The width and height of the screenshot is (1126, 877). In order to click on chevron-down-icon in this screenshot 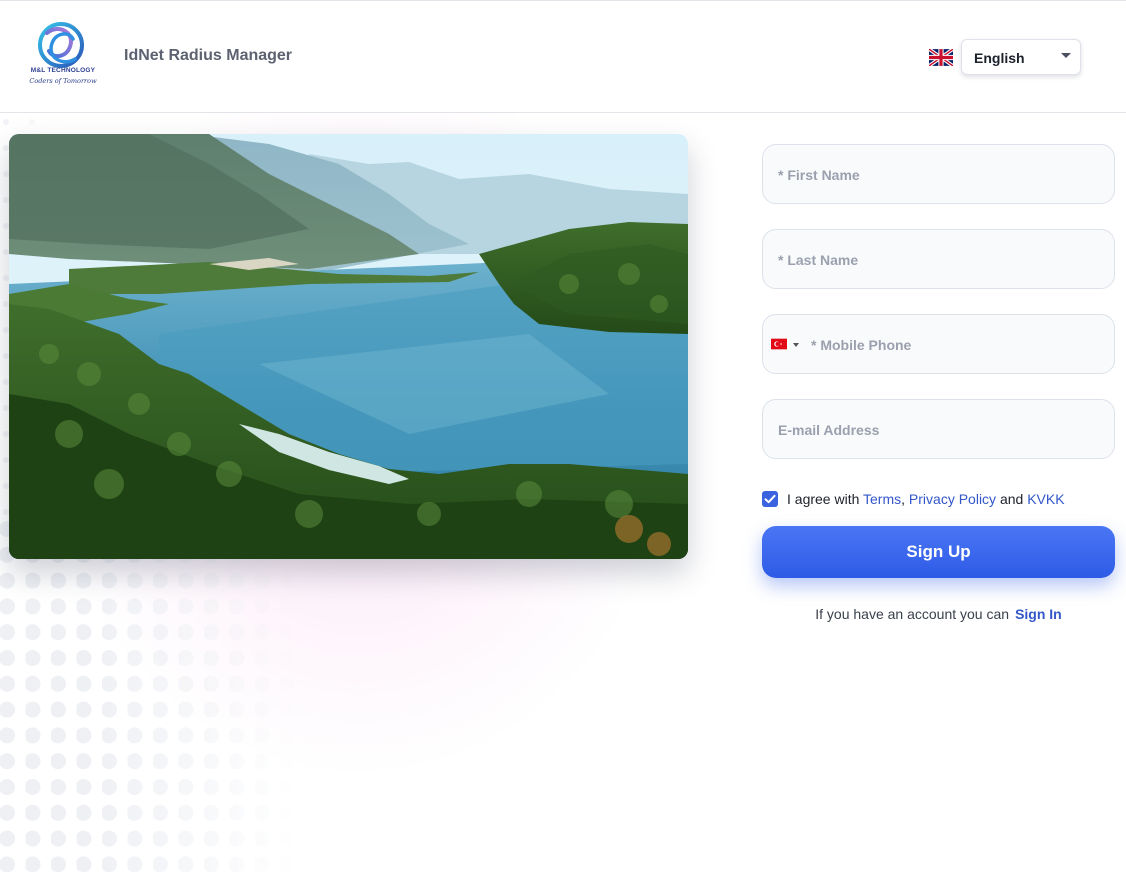, I will do `click(1066, 55)`.